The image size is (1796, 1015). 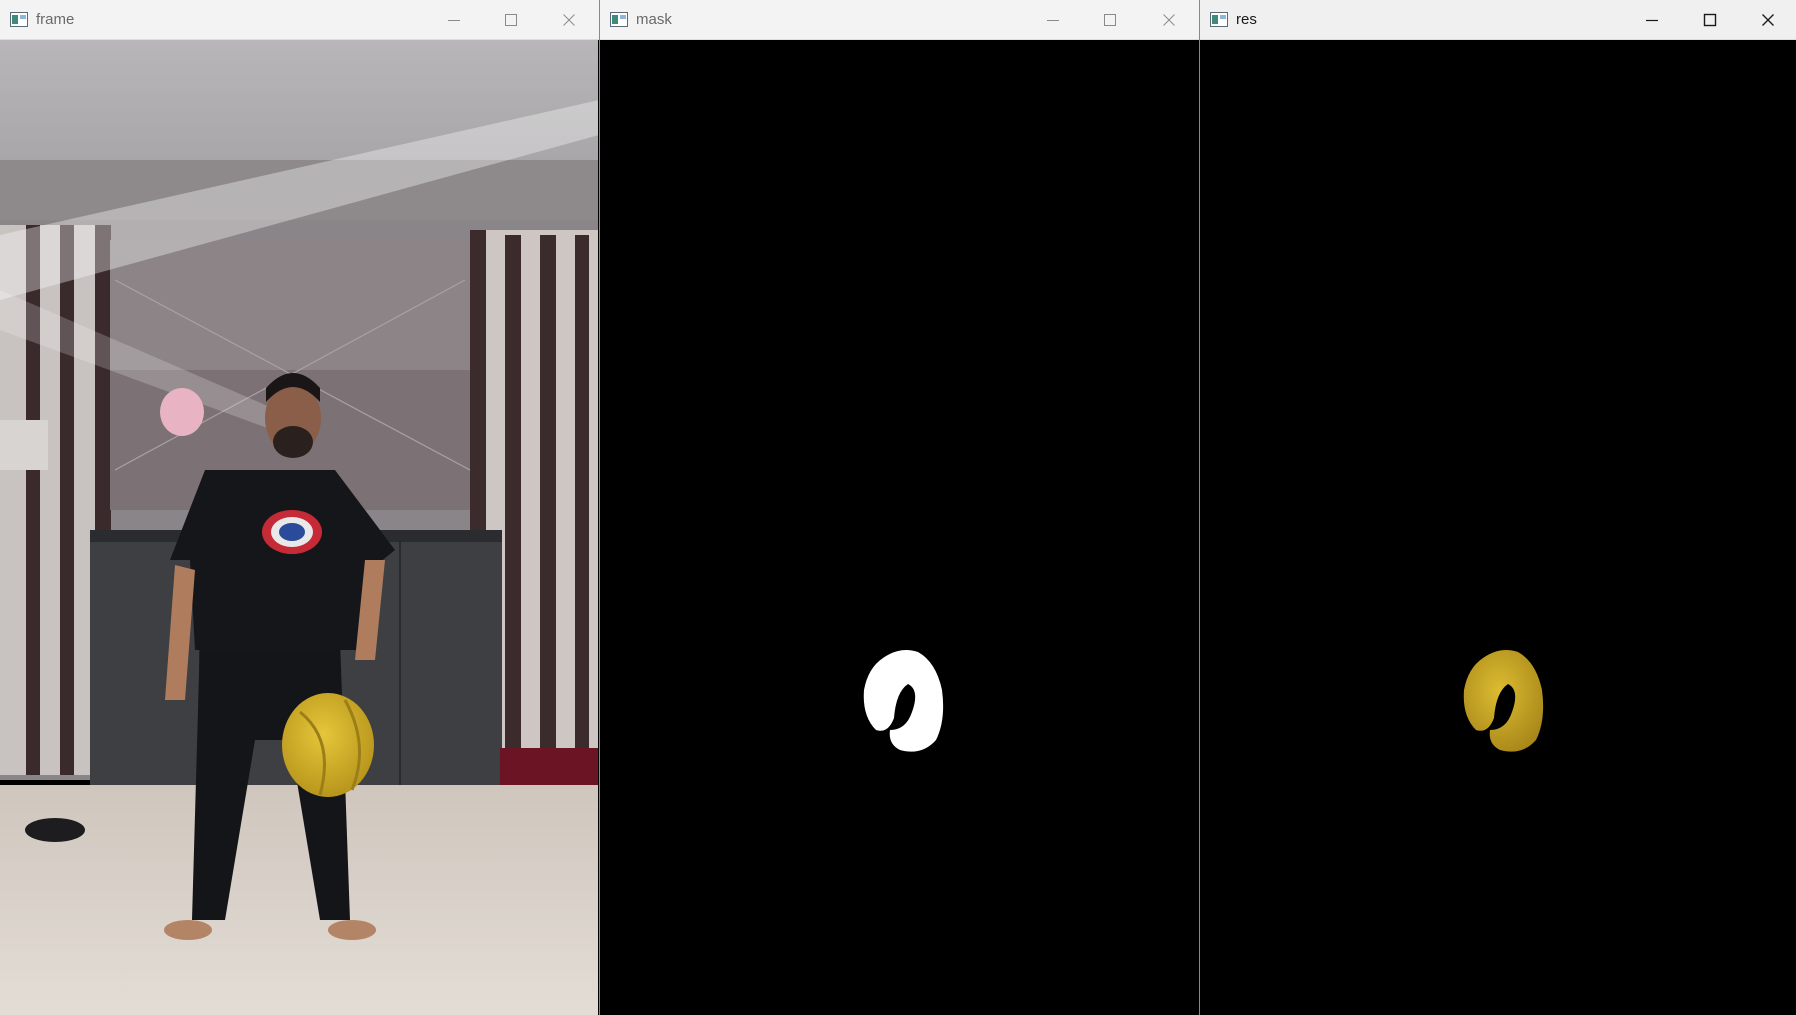 I want to click on segmented-ball, so click(x=1503, y=701).